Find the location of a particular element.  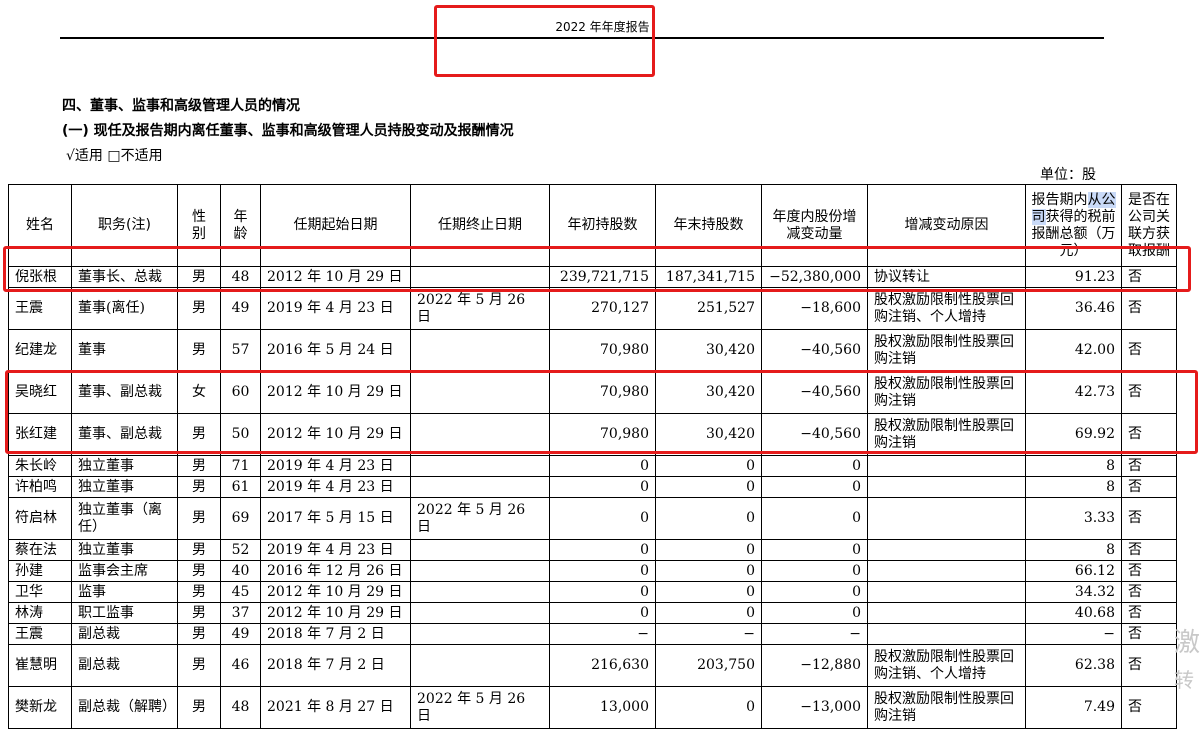

header-beginning-shares: 年初持股数 is located at coordinates (602, 225).